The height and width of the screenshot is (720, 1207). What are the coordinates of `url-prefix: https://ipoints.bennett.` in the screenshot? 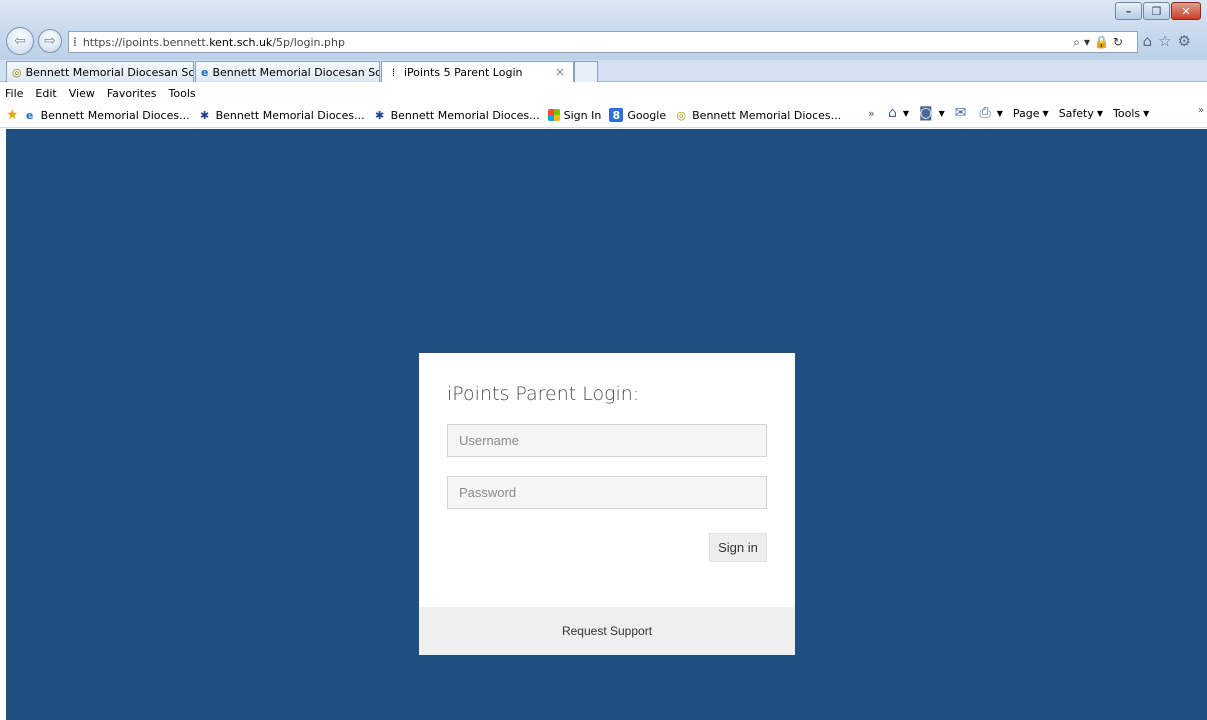 It's located at (146, 42).